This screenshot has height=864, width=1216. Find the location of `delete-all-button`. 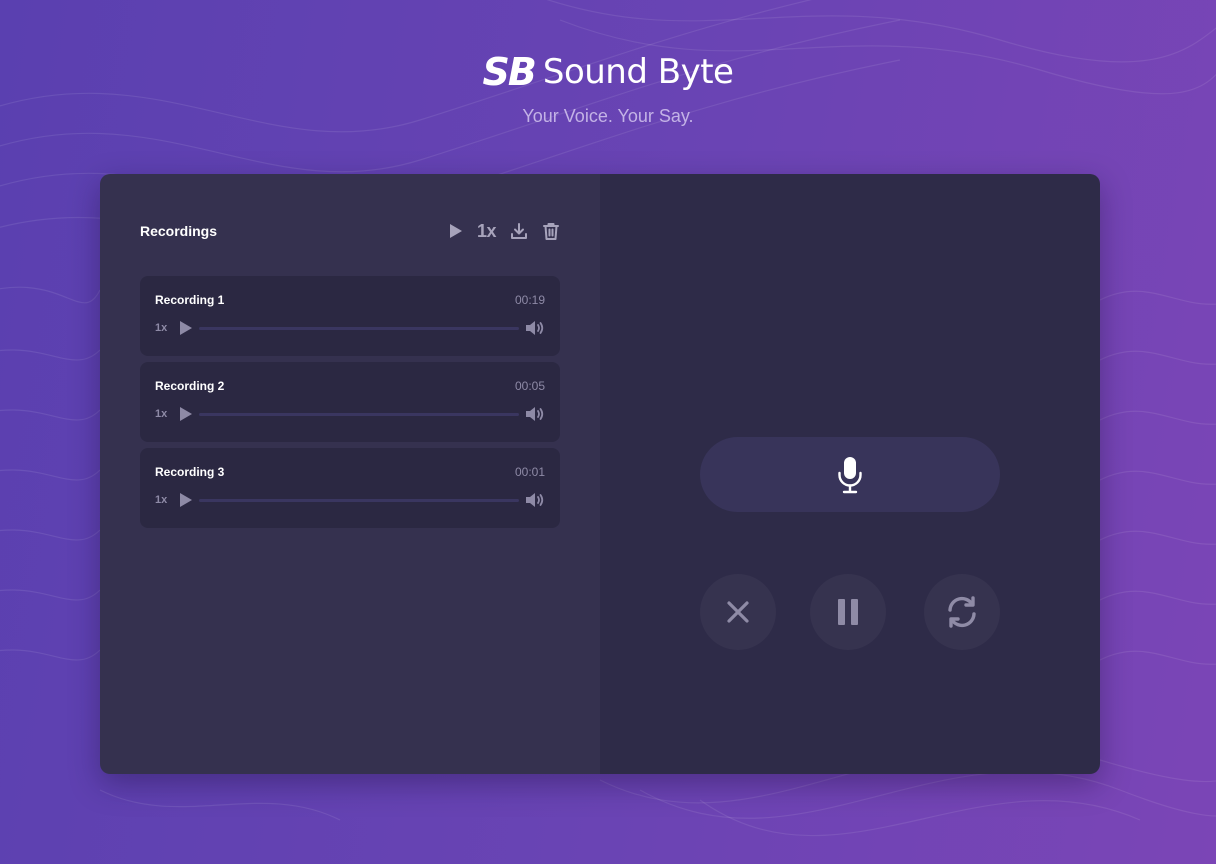

delete-all-button is located at coordinates (551, 231).